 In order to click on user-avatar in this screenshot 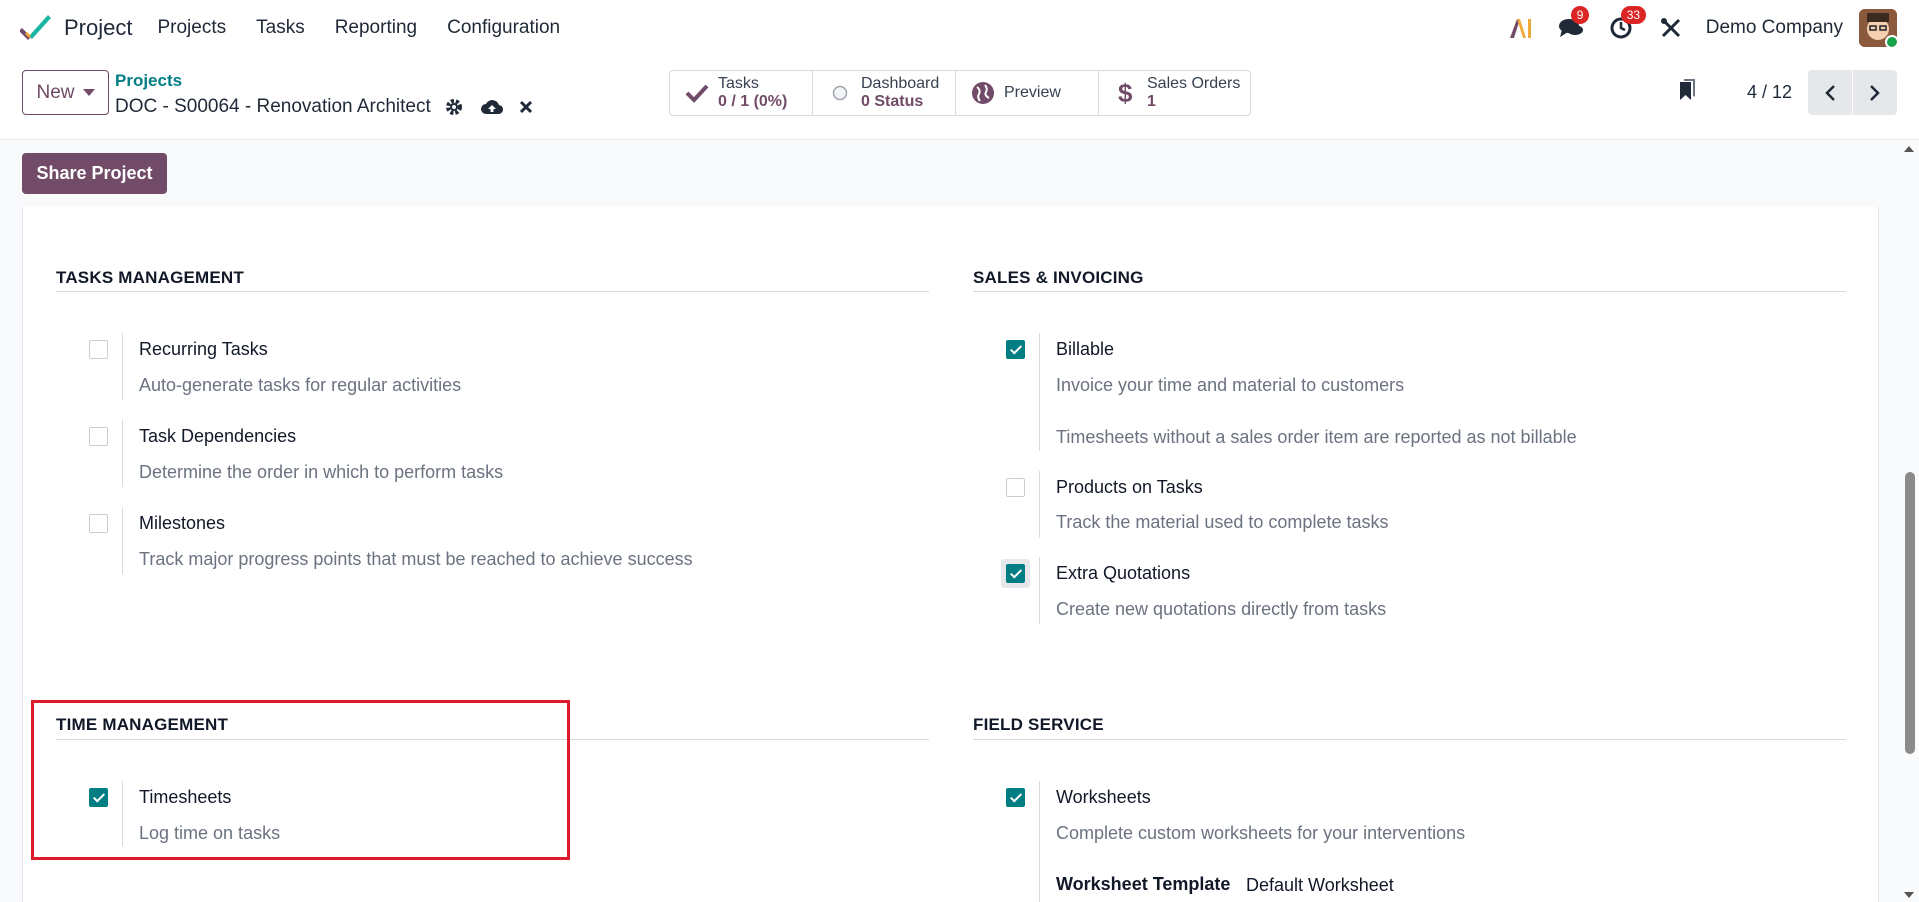, I will do `click(1878, 28)`.